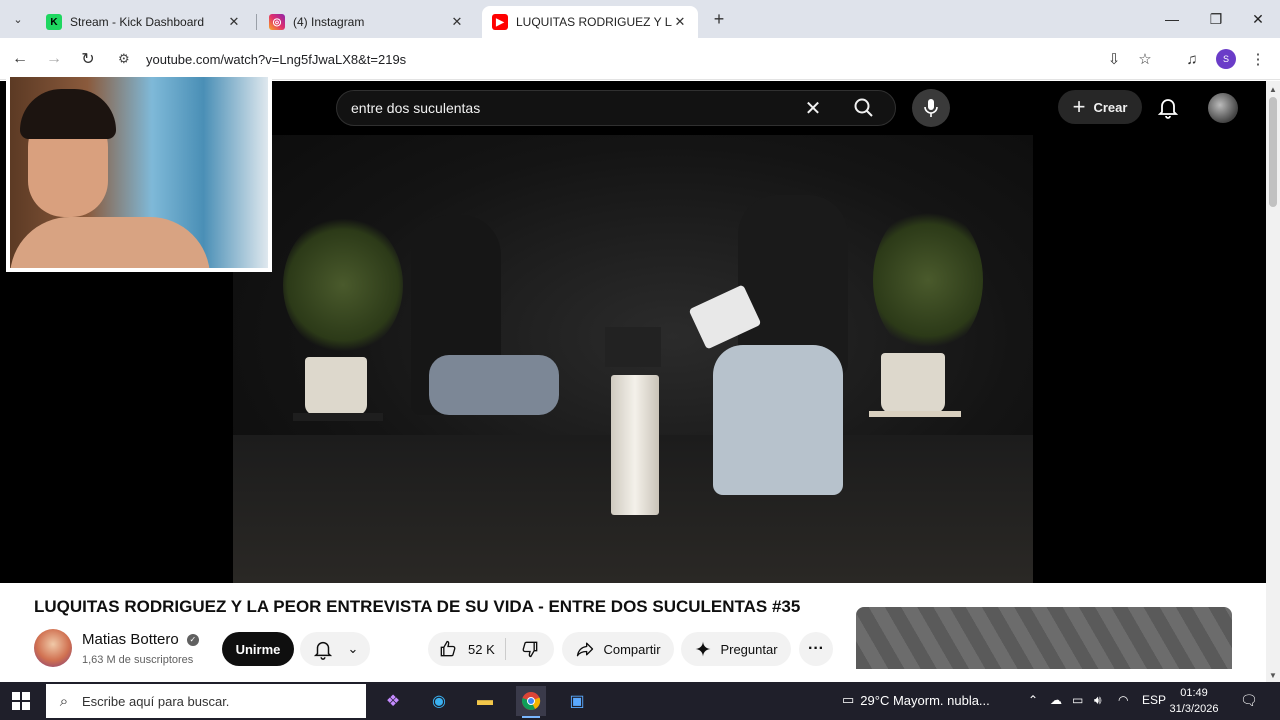  I want to click on ask-button: Preguntar, so click(736, 649).